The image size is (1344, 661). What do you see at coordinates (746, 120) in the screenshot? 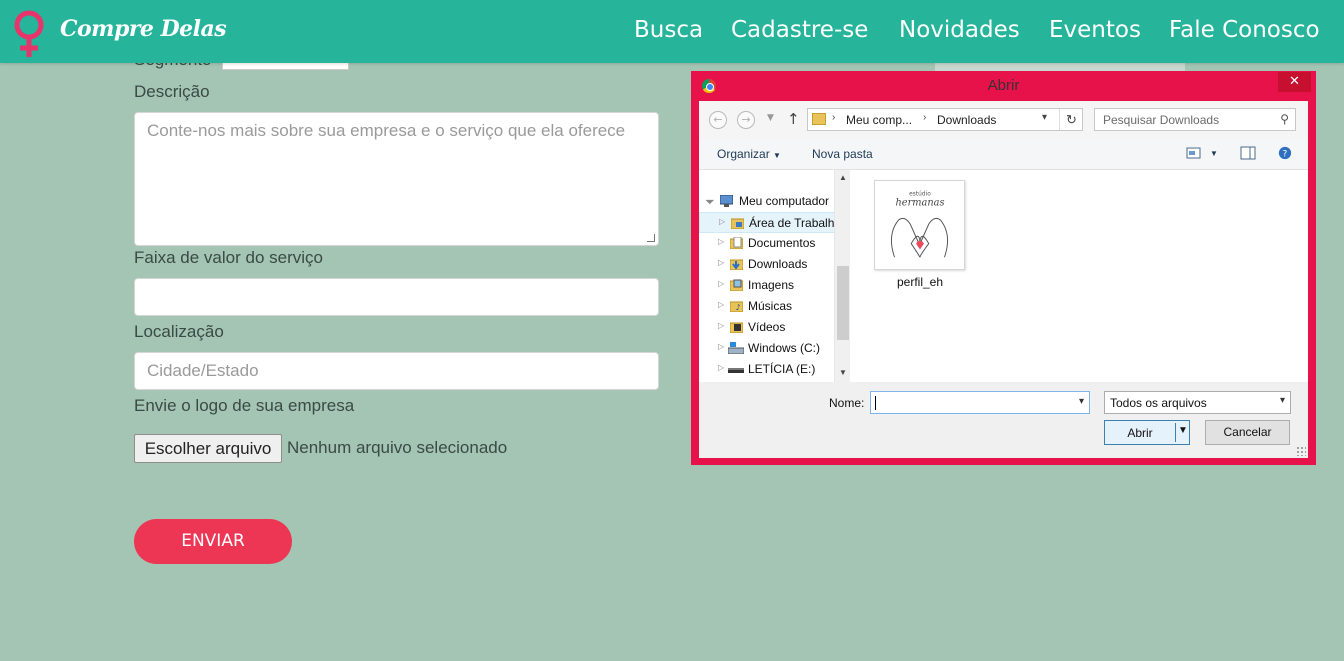
I see `forward-arrow-icon: →` at bounding box center [746, 120].